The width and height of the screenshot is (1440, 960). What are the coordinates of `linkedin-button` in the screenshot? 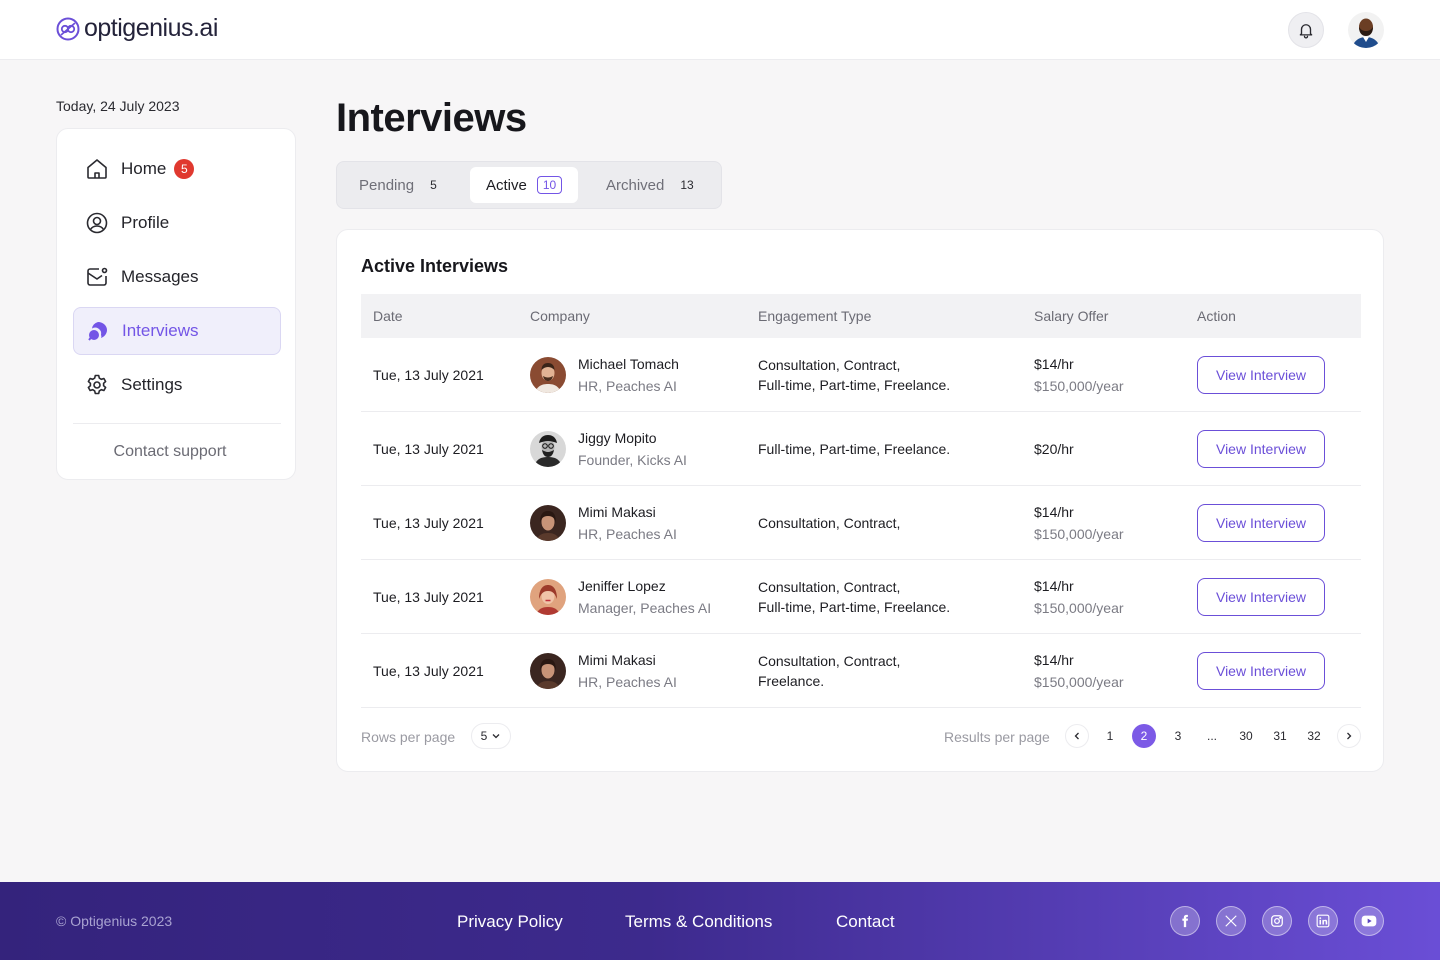 It's located at (1323, 921).